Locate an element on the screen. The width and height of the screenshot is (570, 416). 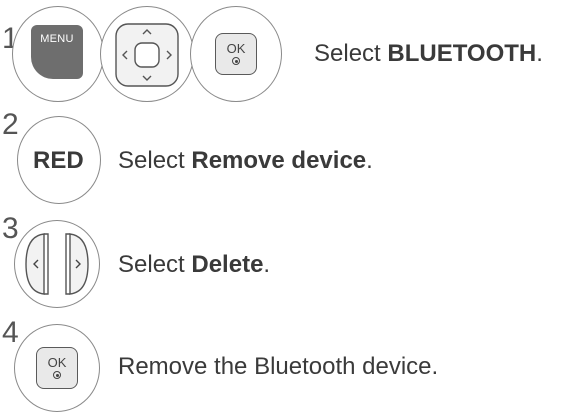
instruction-prefix: Remove the Bluetooth device. is located at coordinates (278, 366).